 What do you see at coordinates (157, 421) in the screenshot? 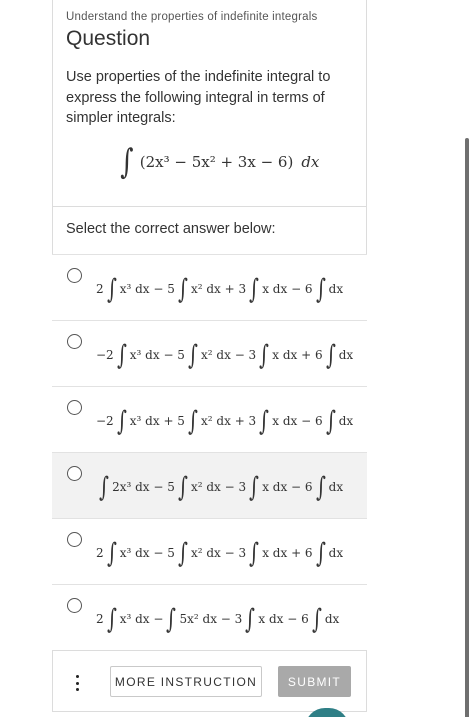
I see `term: x³ dx + 5` at bounding box center [157, 421].